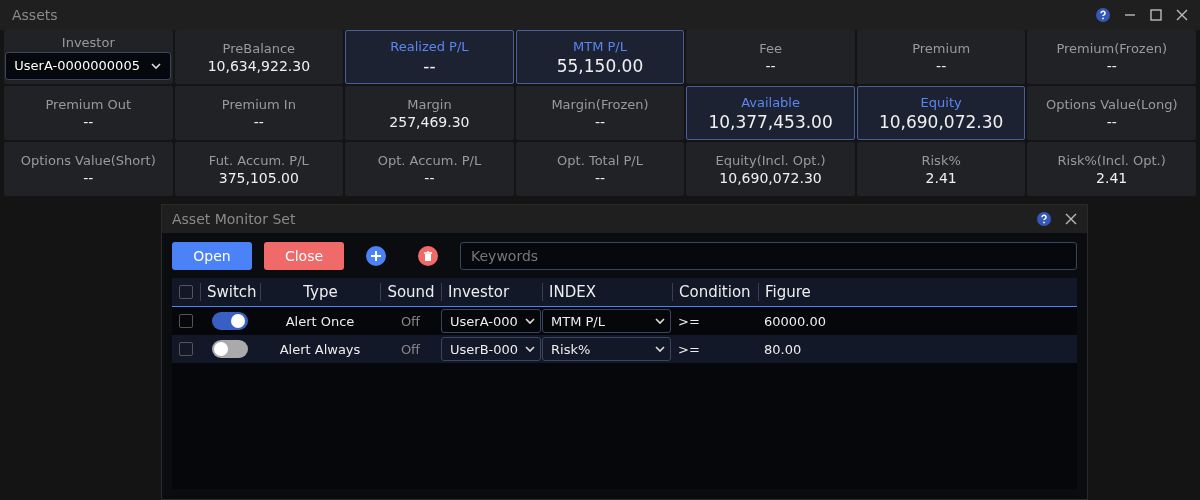  Describe the element at coordinates (1111, 48) in the screenshot. I see `stat-label: Premium(Frozen)` at that location.